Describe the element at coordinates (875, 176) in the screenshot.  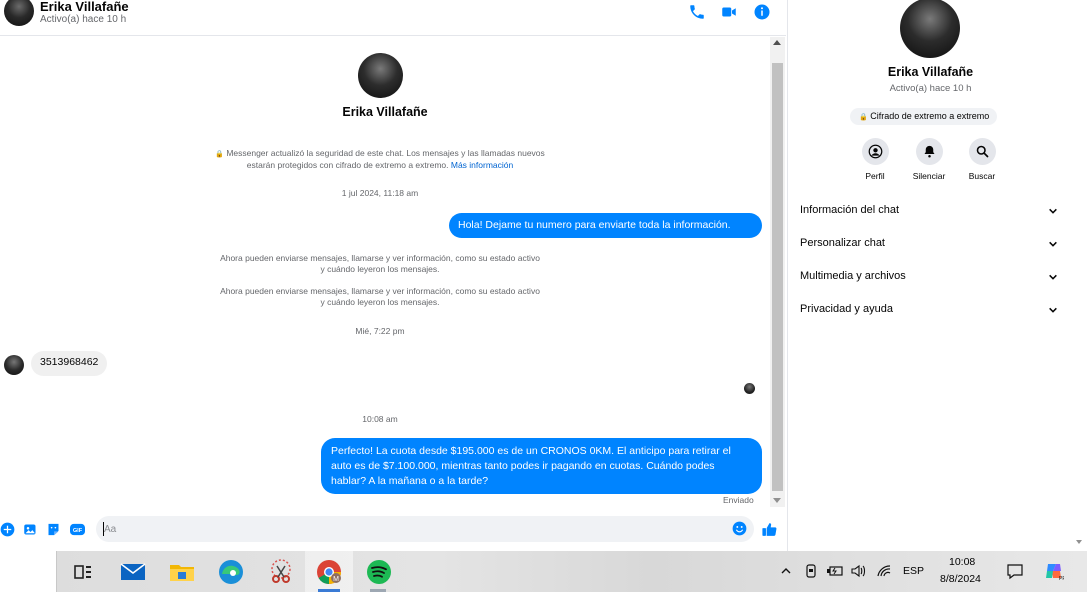
I see `profile-label: Perfil` at that location.